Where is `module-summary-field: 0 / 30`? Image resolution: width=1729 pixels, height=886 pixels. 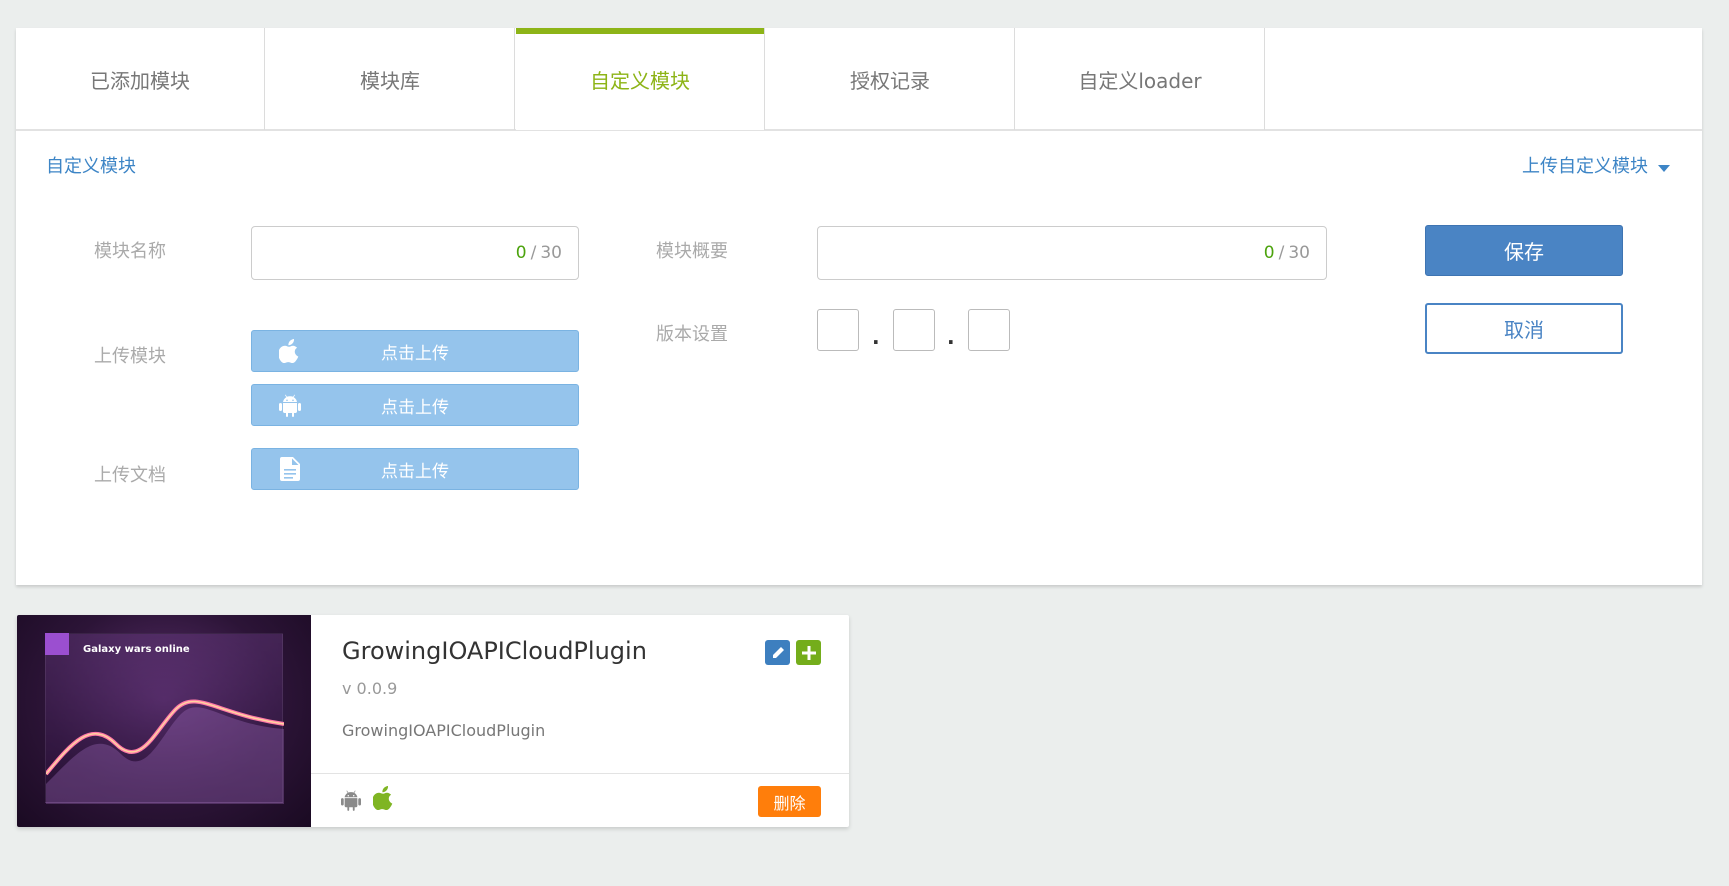
module-summary-field: 0 / 30 is located at coordinates (1072, 253).